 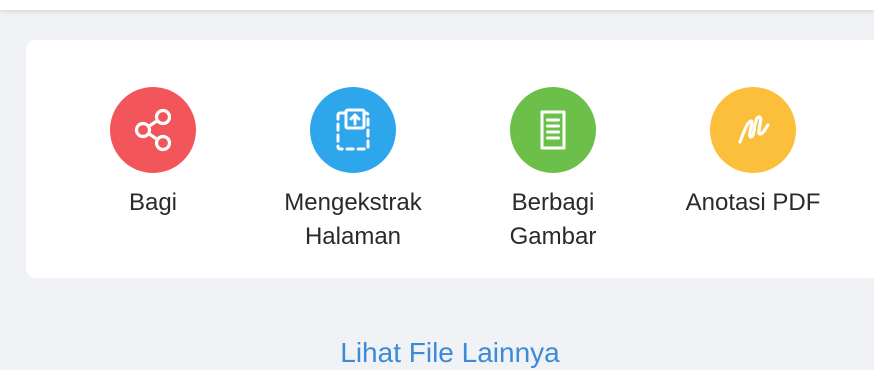 I want to click on see-more-files-link: Lihat File Lainnya, so click(x=437, y=353).